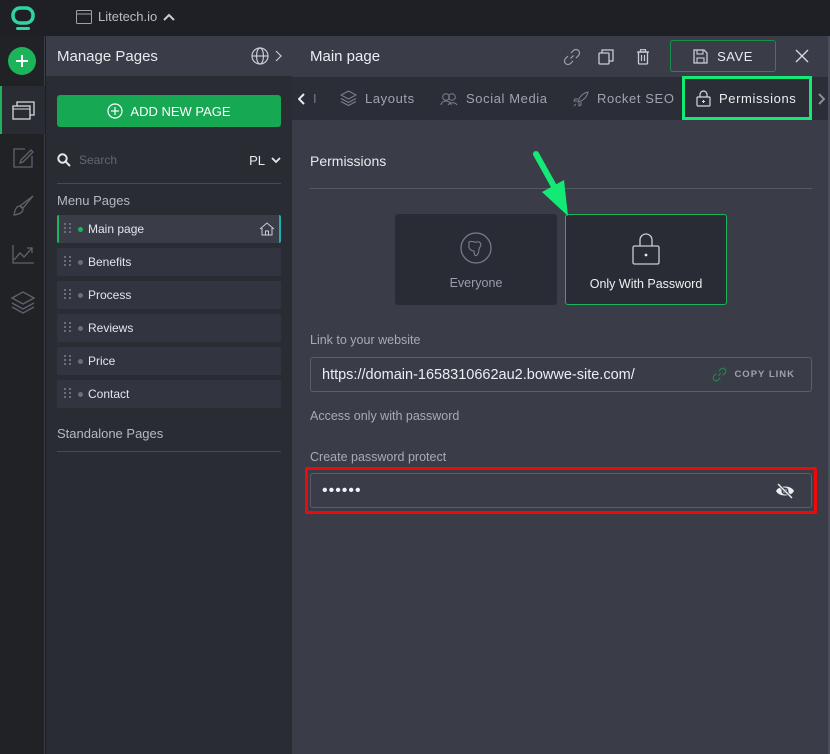 This screenshot has height=754, width=830. I want to click on layers-icon, so click(22, 302).